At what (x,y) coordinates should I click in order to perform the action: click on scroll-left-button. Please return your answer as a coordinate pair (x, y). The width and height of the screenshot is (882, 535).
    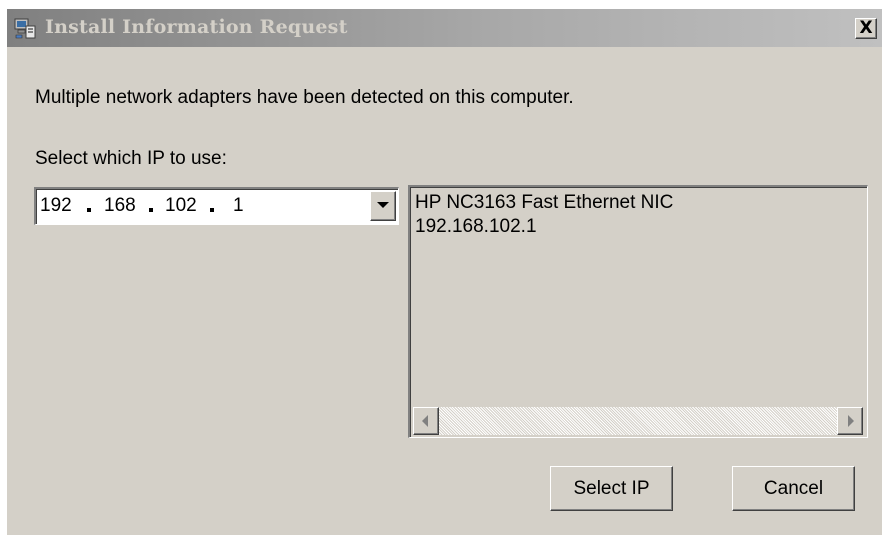
    Looking at the image, I should click on (426, 421).